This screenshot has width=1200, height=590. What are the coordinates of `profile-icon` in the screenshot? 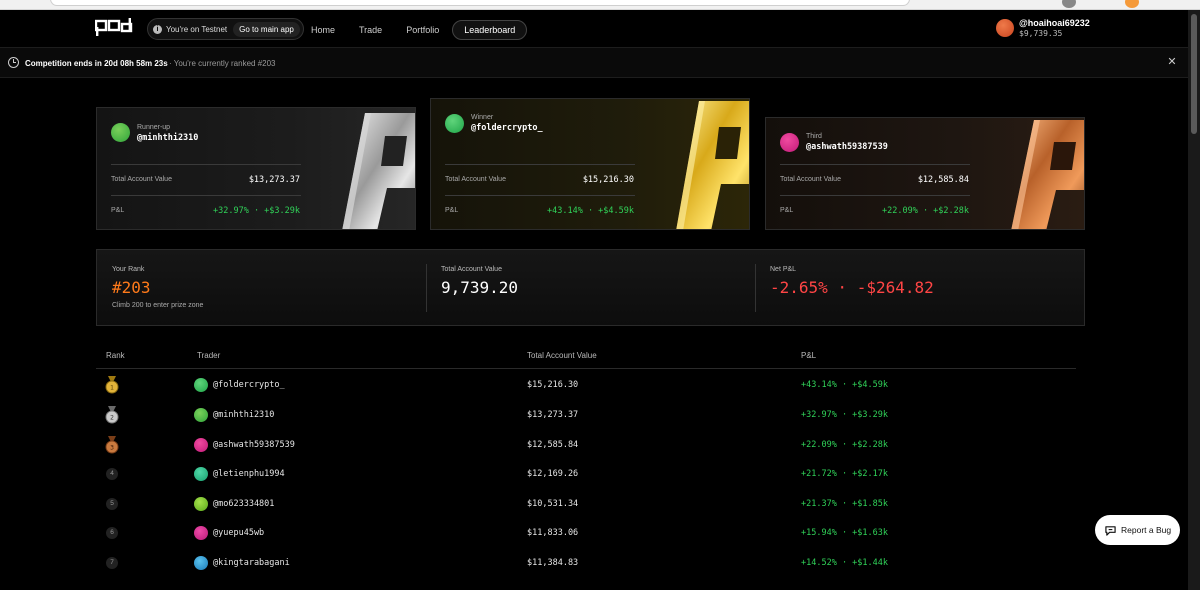 It's located at (1069, 4).